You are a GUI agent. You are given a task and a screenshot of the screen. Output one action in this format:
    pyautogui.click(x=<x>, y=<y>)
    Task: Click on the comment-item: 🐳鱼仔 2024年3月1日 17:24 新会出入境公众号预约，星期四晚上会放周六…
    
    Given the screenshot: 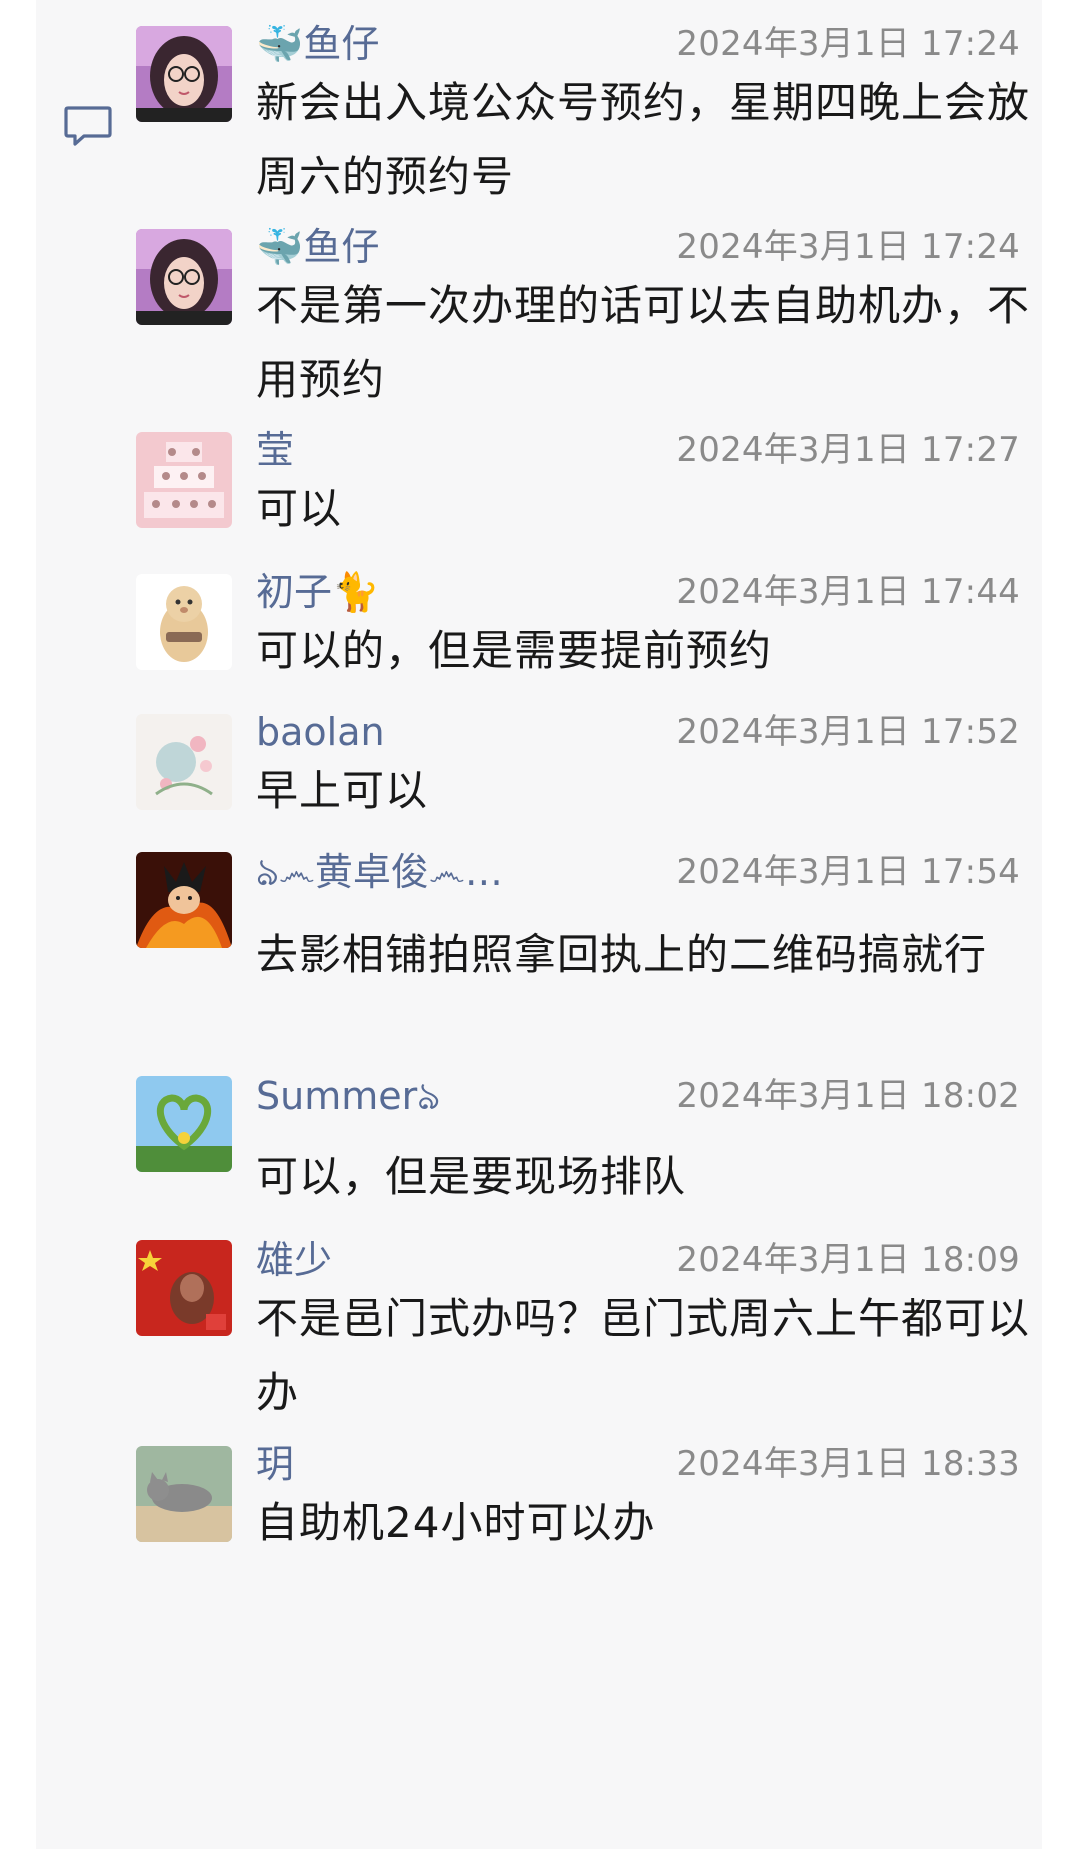 What is the action you would take?
    pyautogui.click(x=539, y=100)
    